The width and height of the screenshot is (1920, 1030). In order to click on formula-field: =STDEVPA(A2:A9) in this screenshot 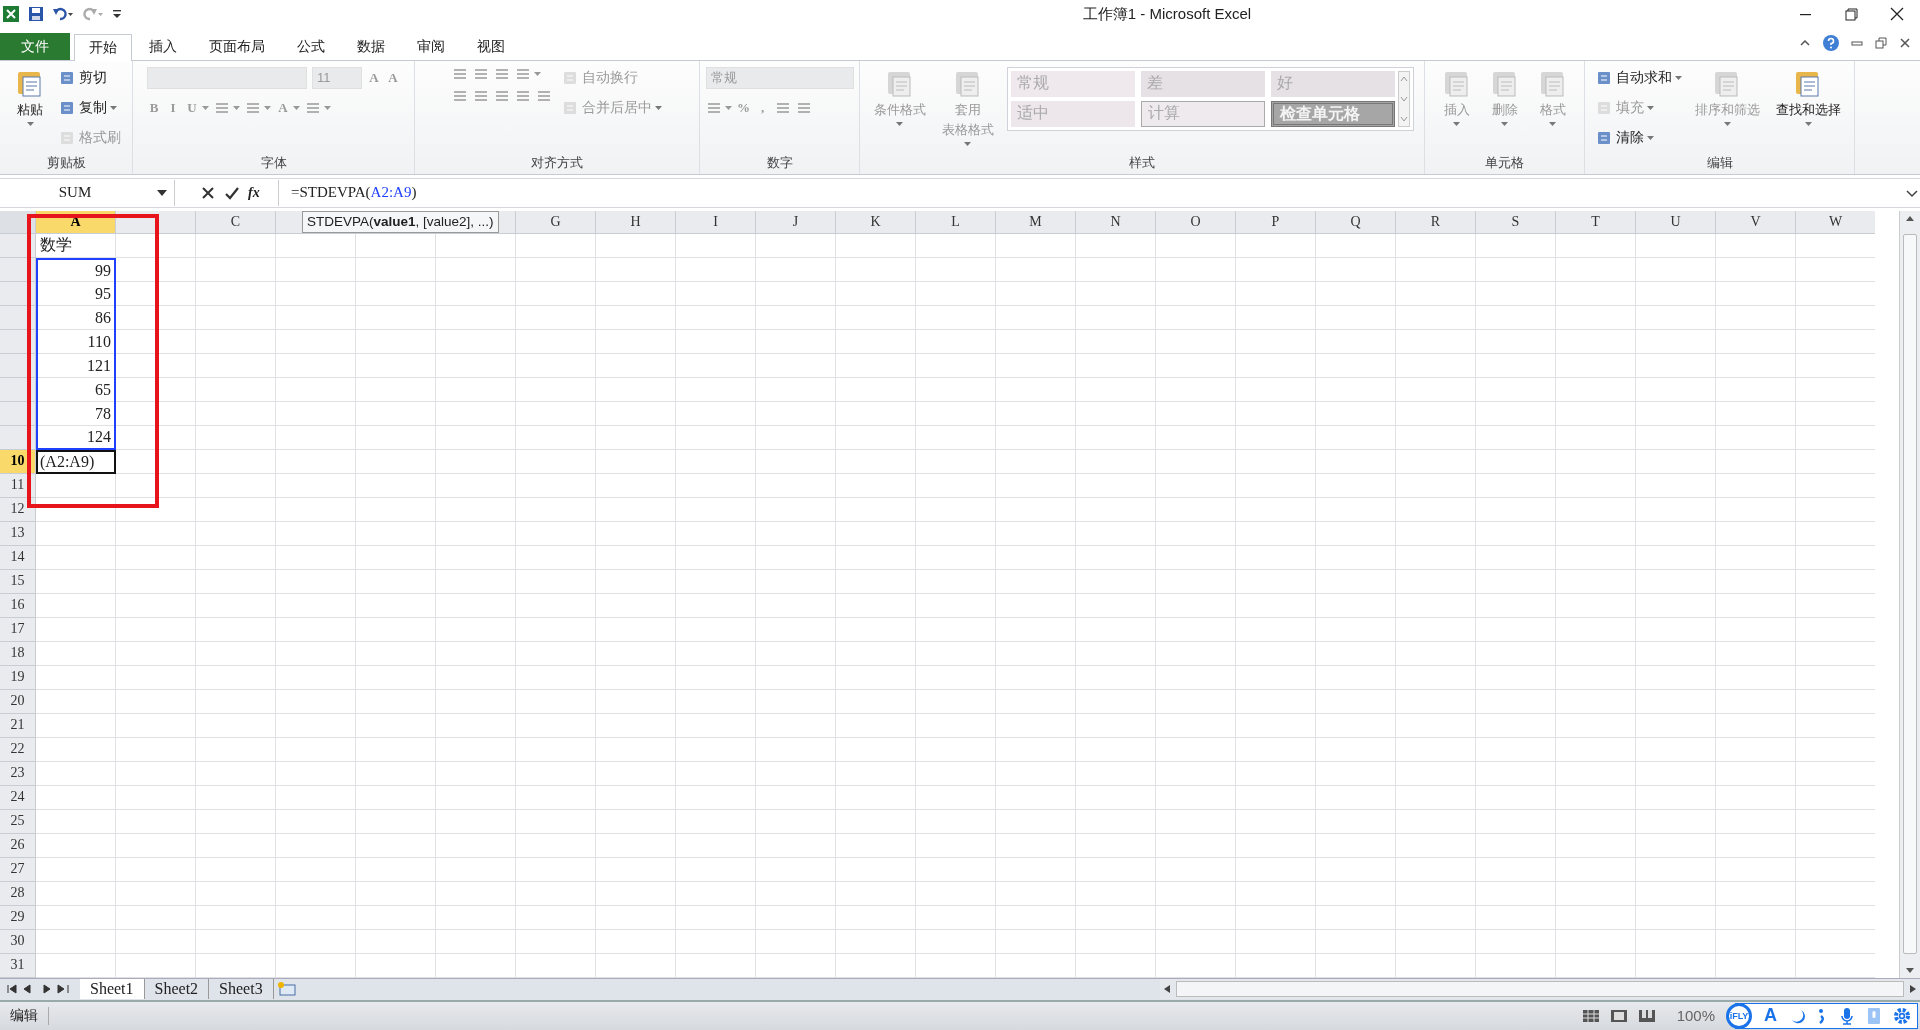, I will do `click(1091, 193)`.